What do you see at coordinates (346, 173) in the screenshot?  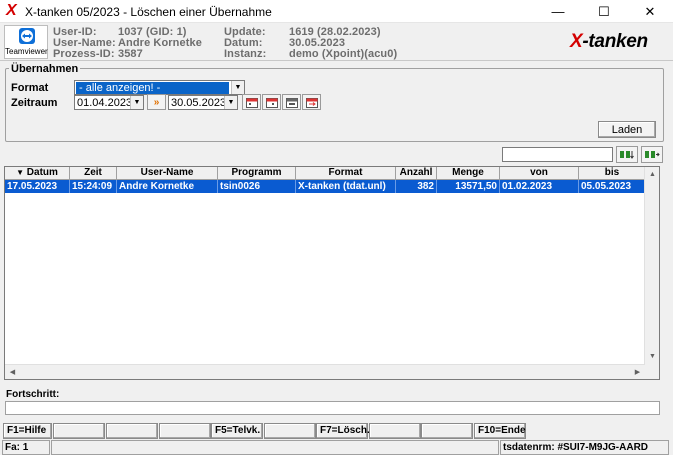 I see `column-header-format: Format` at bounding box center [346, 173].